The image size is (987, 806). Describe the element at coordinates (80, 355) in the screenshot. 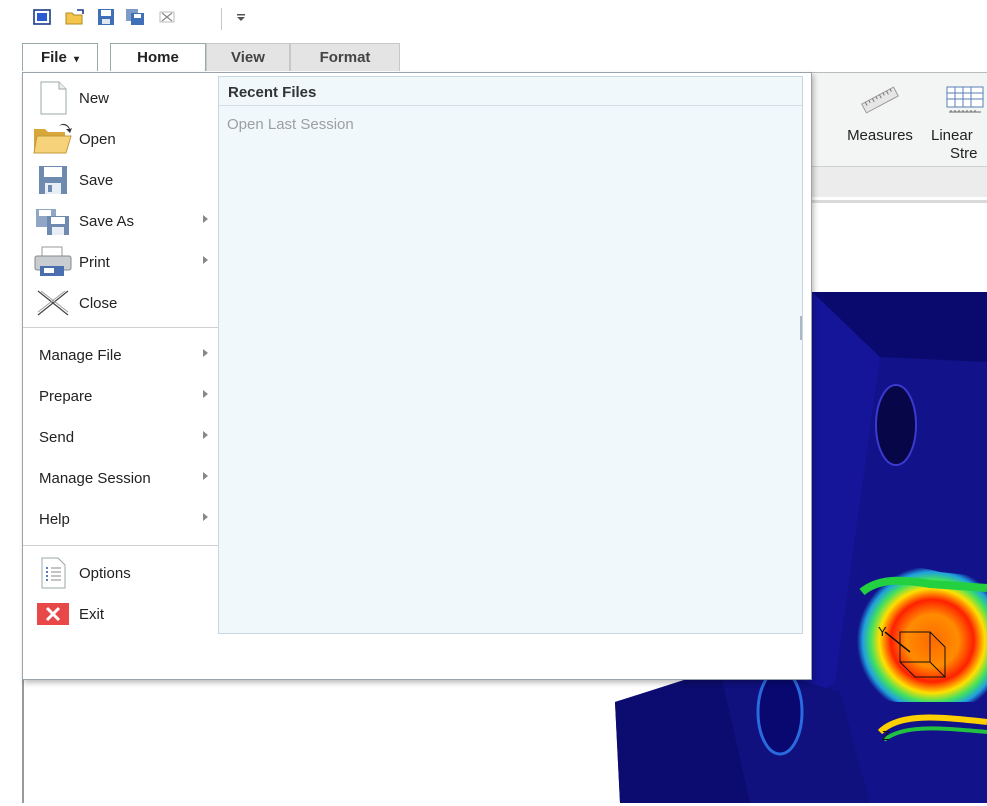

I see `menu-item-label: Manage File` at that location.